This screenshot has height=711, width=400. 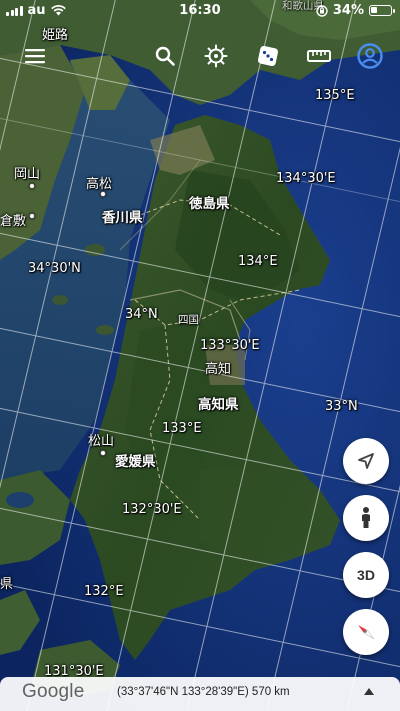 I want to click on place-edge-ken: 県, so click(x=7, y=584).